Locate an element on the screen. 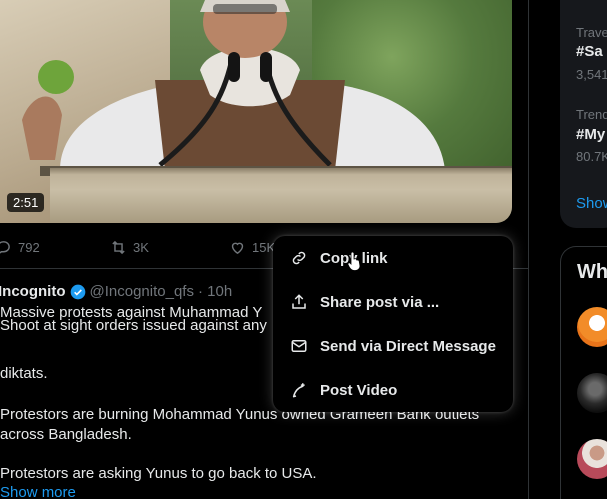 The height and width of the screenshot is (499, 607). post-line: Shoot at sight orders issued against any is located at coordinates (133, 325).